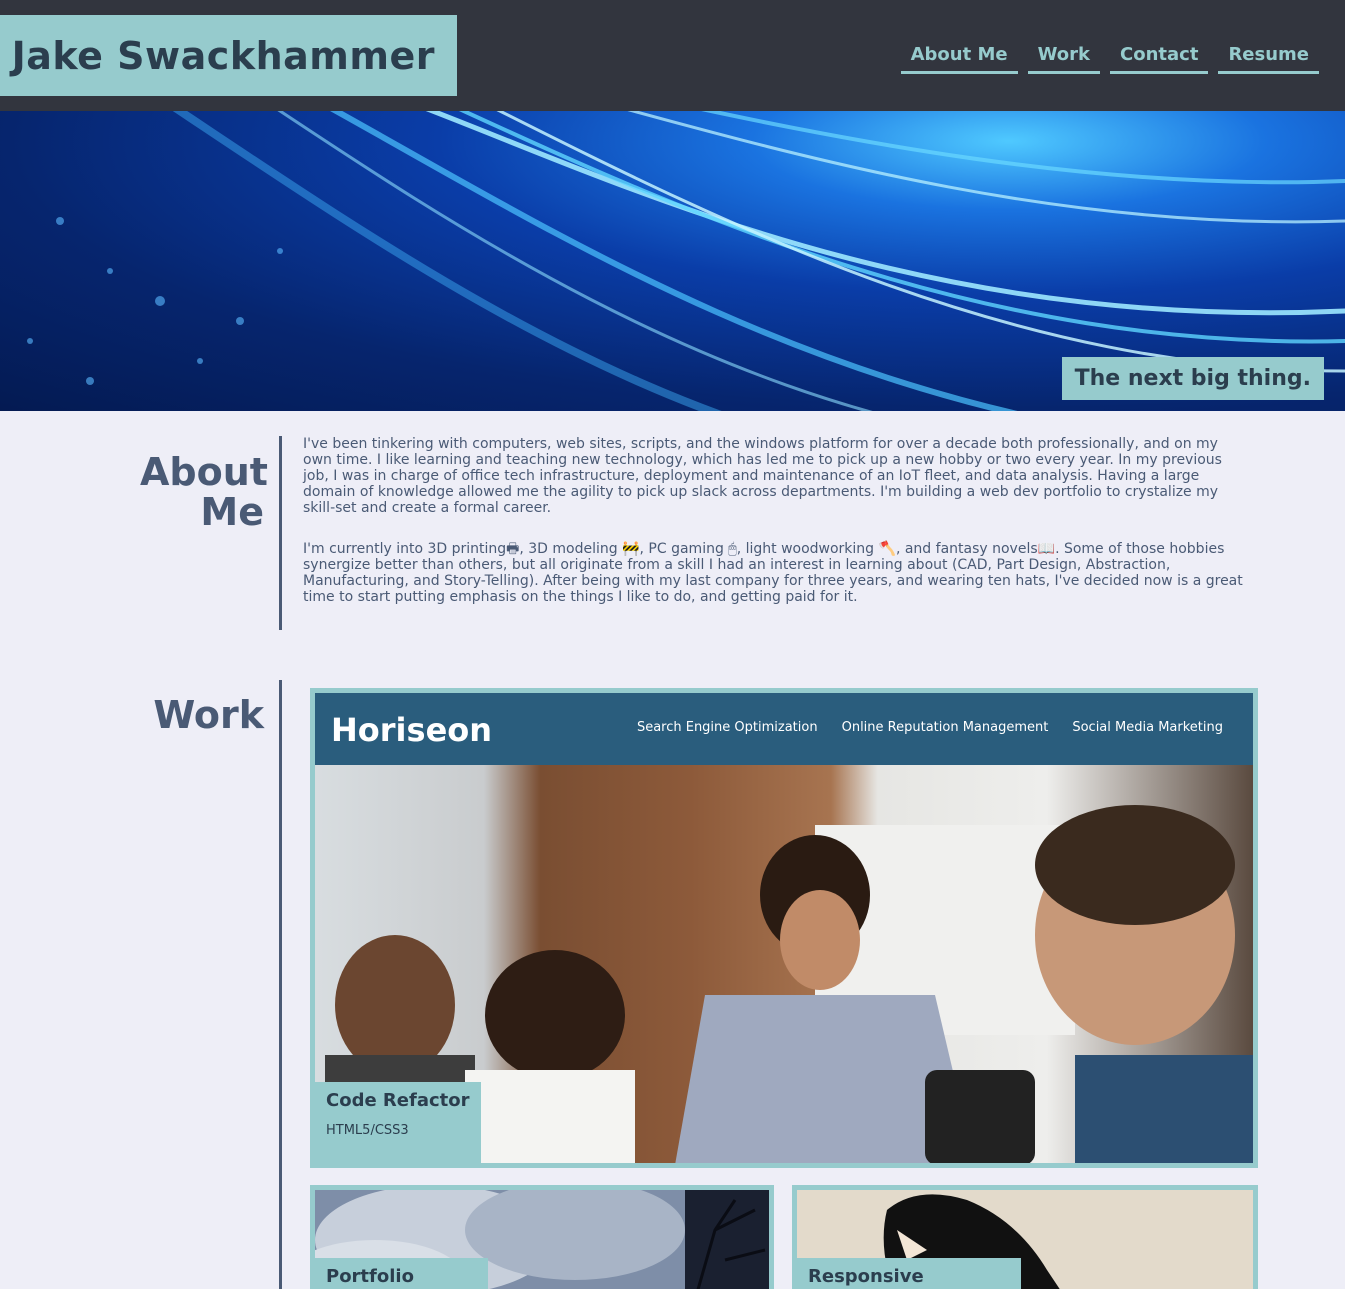 The height and width of the screenshot is (1289, 1345). Describe the element at coordinates (398, 1122) in the screenshot. I see `featured-card-label: Code Refactor HTML5/CSS3` at that location.